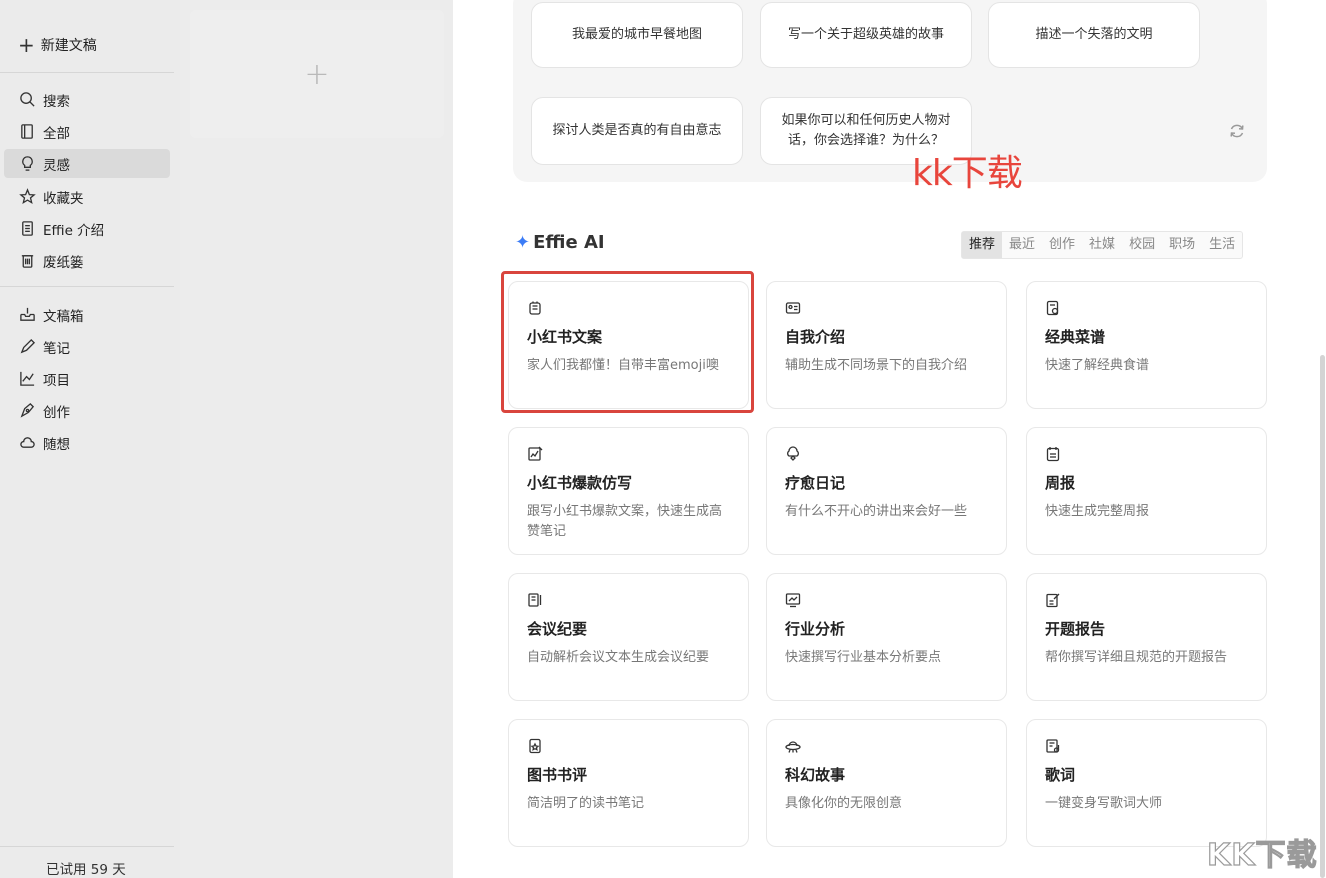 This screenshot has height=878, width=1326. What do you see at coordinates (628, 783) in the screenshot?
I see `template-card: 图书书评 简洁明了的读书笔记` at bounding box center [628, 783].